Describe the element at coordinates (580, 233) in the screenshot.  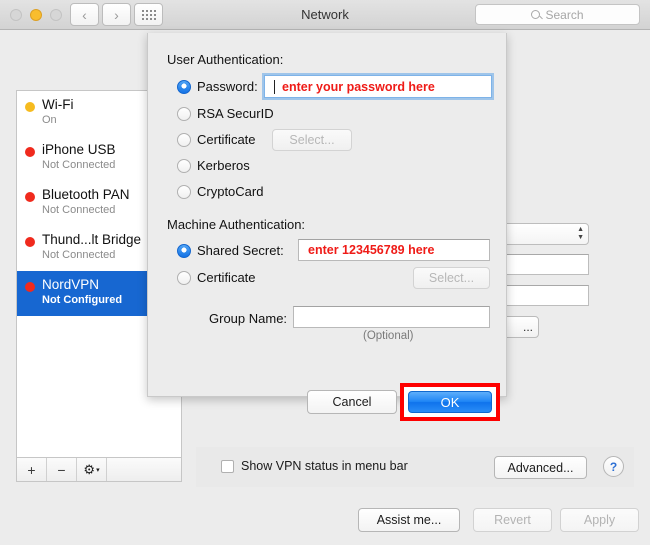
I see `stepper-icon: ▲ ▼` at that location.